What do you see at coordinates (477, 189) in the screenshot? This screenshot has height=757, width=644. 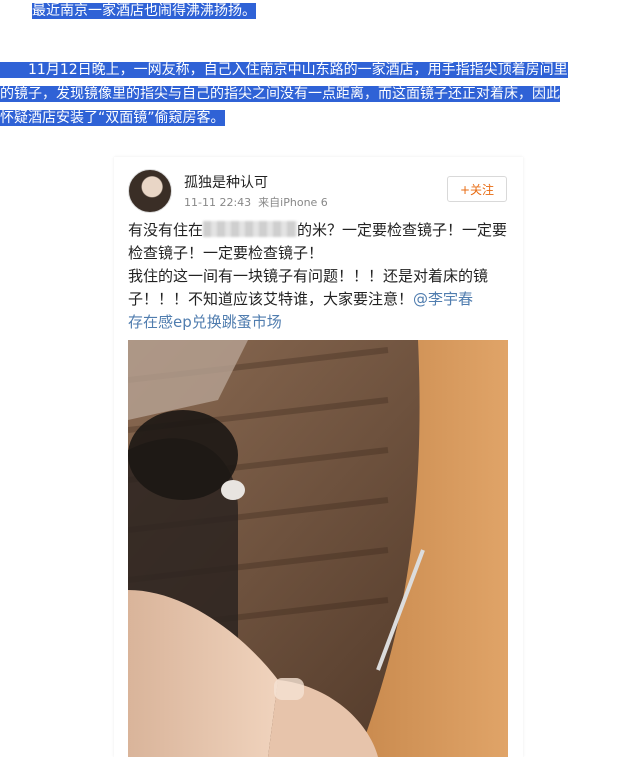 I see `follow-button: +关注` at bounding box center [477, 189].